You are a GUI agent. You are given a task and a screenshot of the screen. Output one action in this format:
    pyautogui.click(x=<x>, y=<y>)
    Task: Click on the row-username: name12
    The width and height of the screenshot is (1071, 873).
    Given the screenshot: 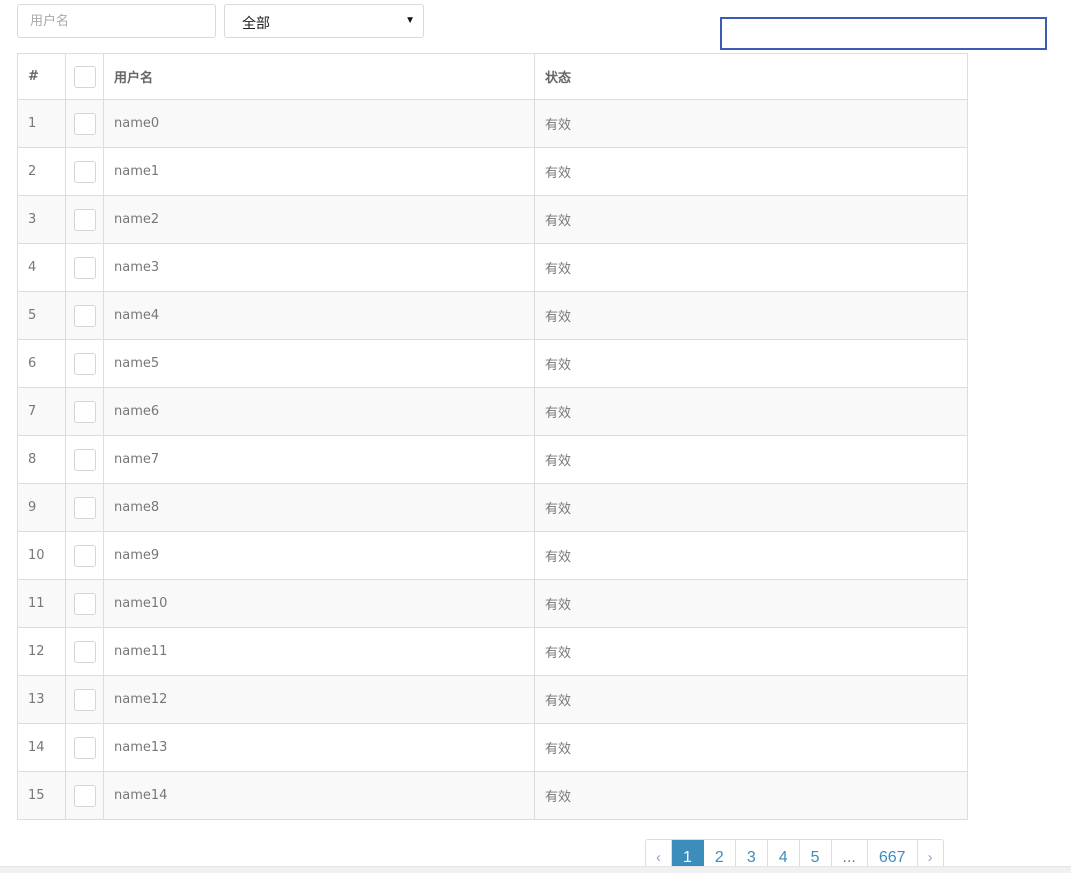 What is the action you would take?
    pyautogui.click(x=319, y=699)
    